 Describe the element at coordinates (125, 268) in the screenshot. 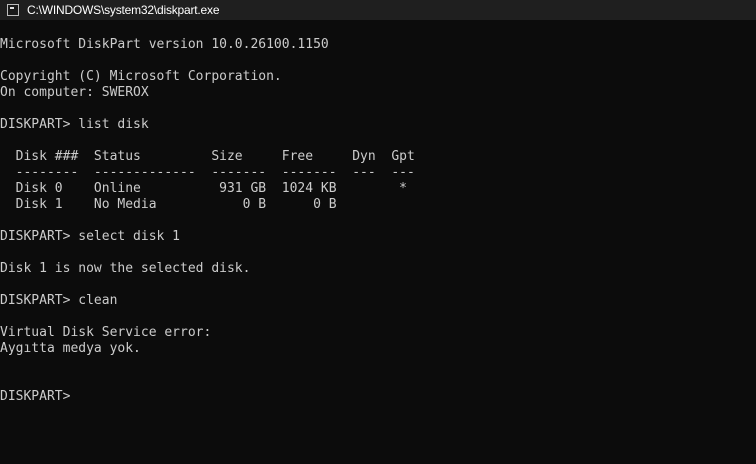

I see `selected-disk-message: Disk 1 is now the selected disk.` at that location.